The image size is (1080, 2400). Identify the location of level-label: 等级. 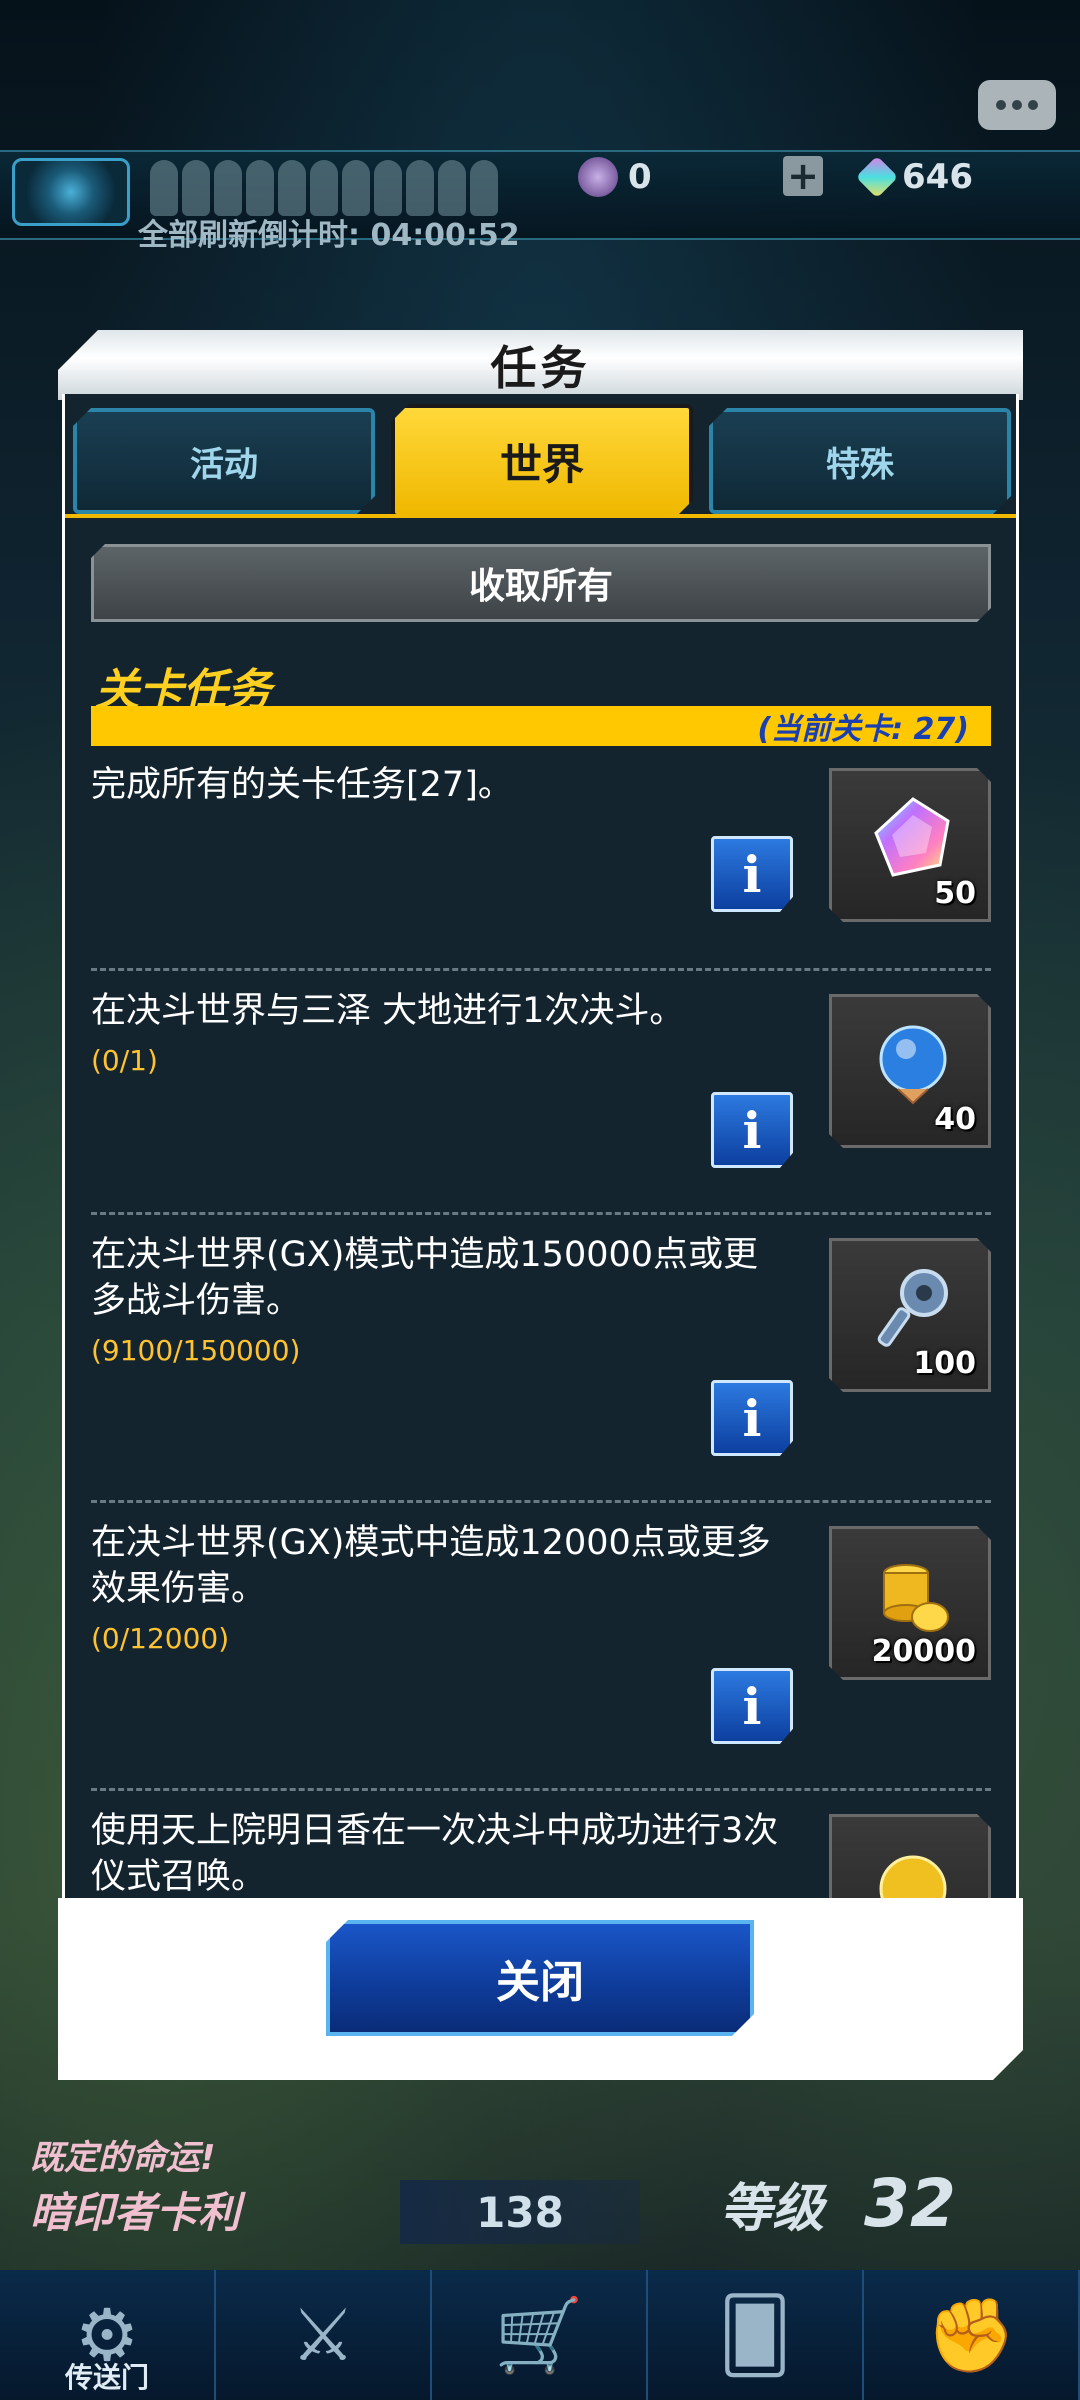
(772, 2209).